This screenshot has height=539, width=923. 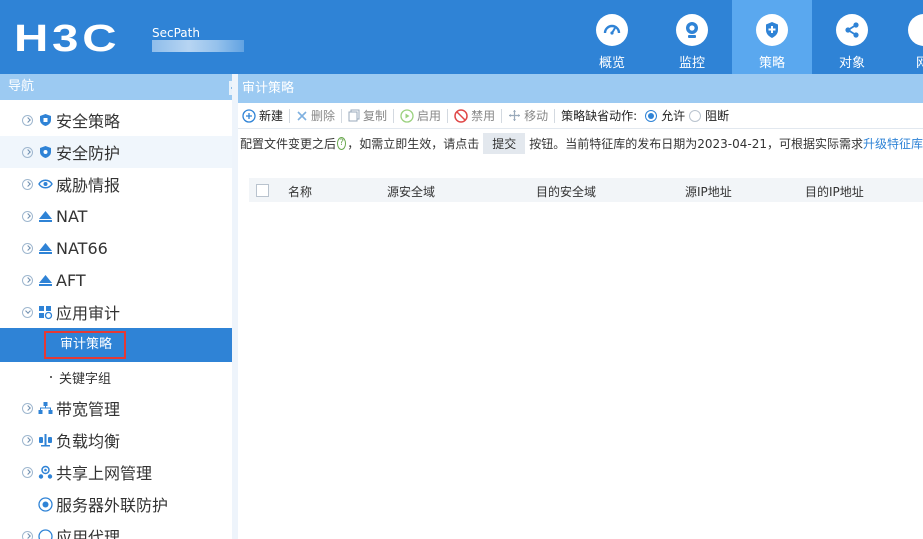 What do you see at coordinates (566, 191) in the screenshot?
I see `column-header-dst-zone: 目的安全域` at bounding box center [566, 191].